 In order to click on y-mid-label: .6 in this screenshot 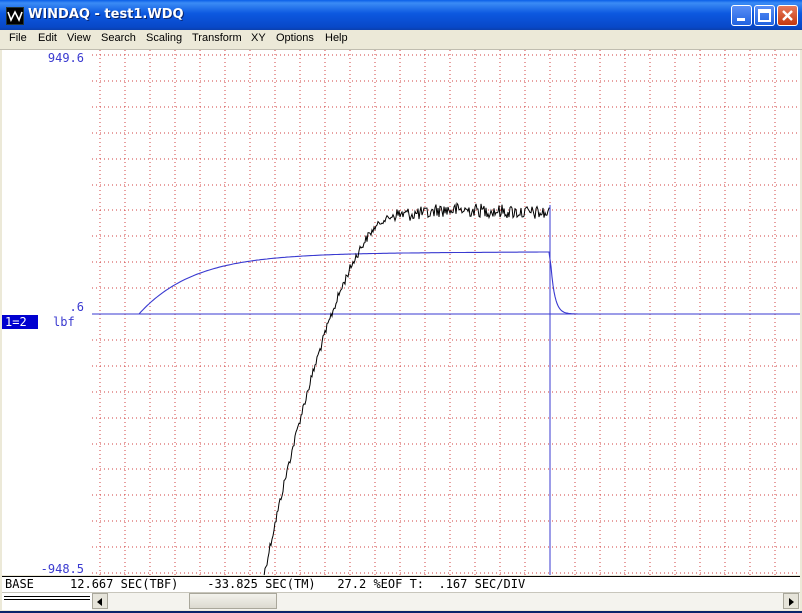, I will do `click(77, 307)`.